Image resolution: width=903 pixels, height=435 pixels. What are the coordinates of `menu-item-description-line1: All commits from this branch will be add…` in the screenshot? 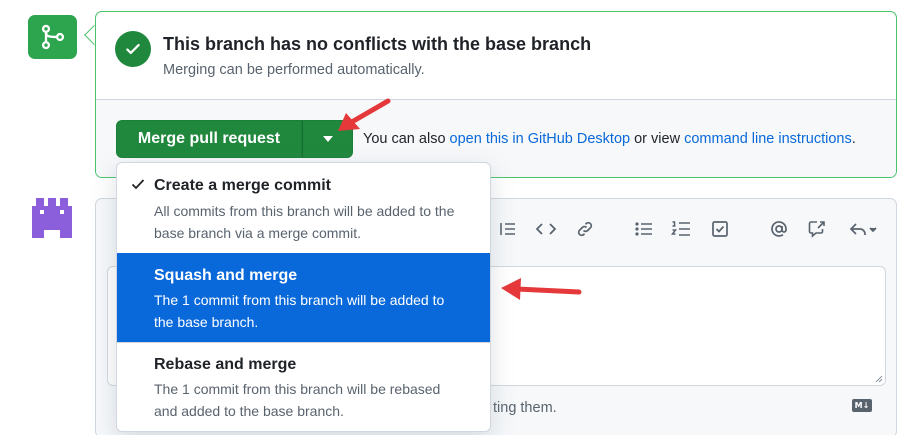 It's located at (304, 211).